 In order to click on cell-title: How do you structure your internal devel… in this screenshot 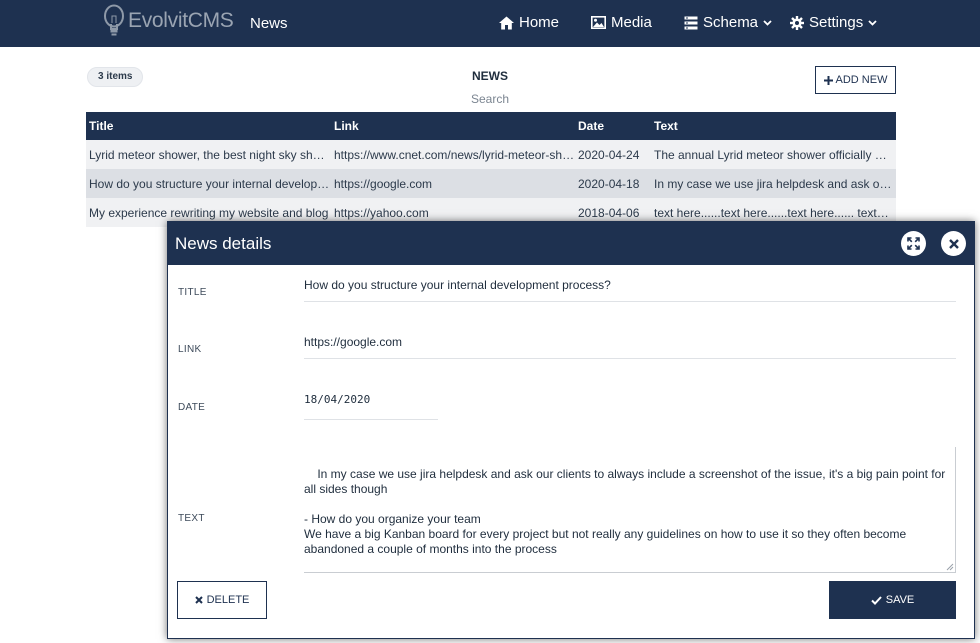, I will do `click(210, 183)`.